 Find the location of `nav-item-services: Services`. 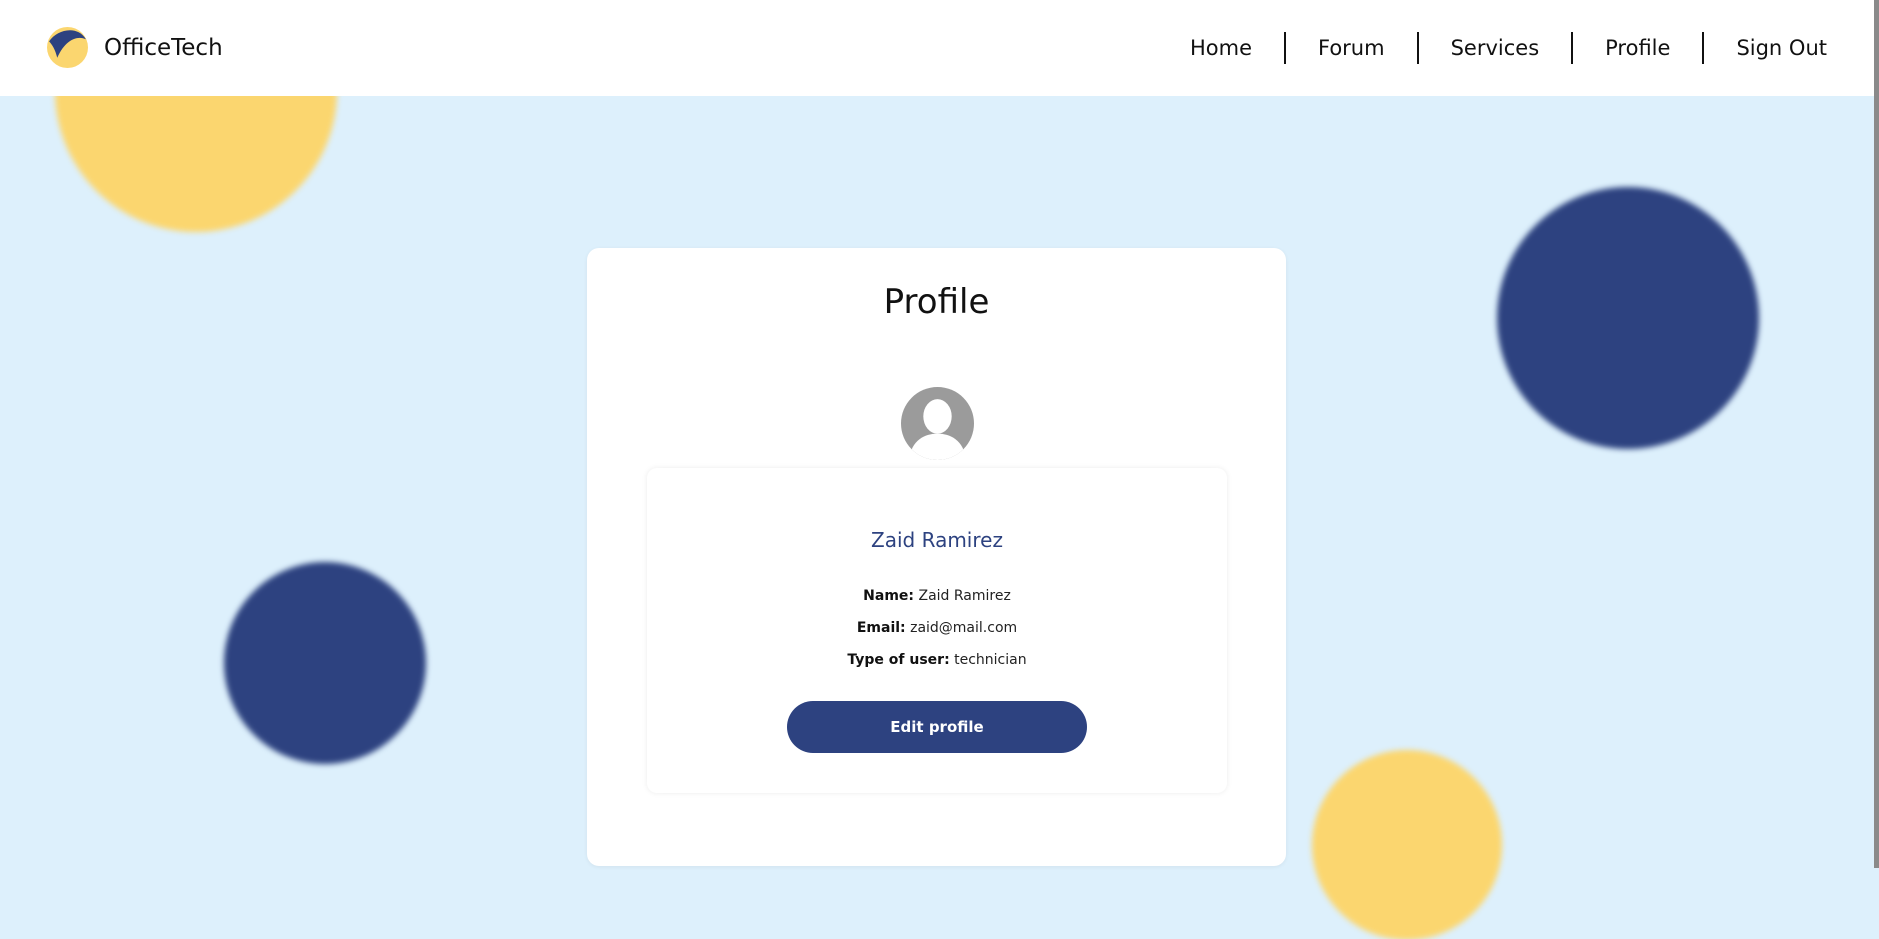

nav-item-services: Services is located at coordinates (1495, 48).